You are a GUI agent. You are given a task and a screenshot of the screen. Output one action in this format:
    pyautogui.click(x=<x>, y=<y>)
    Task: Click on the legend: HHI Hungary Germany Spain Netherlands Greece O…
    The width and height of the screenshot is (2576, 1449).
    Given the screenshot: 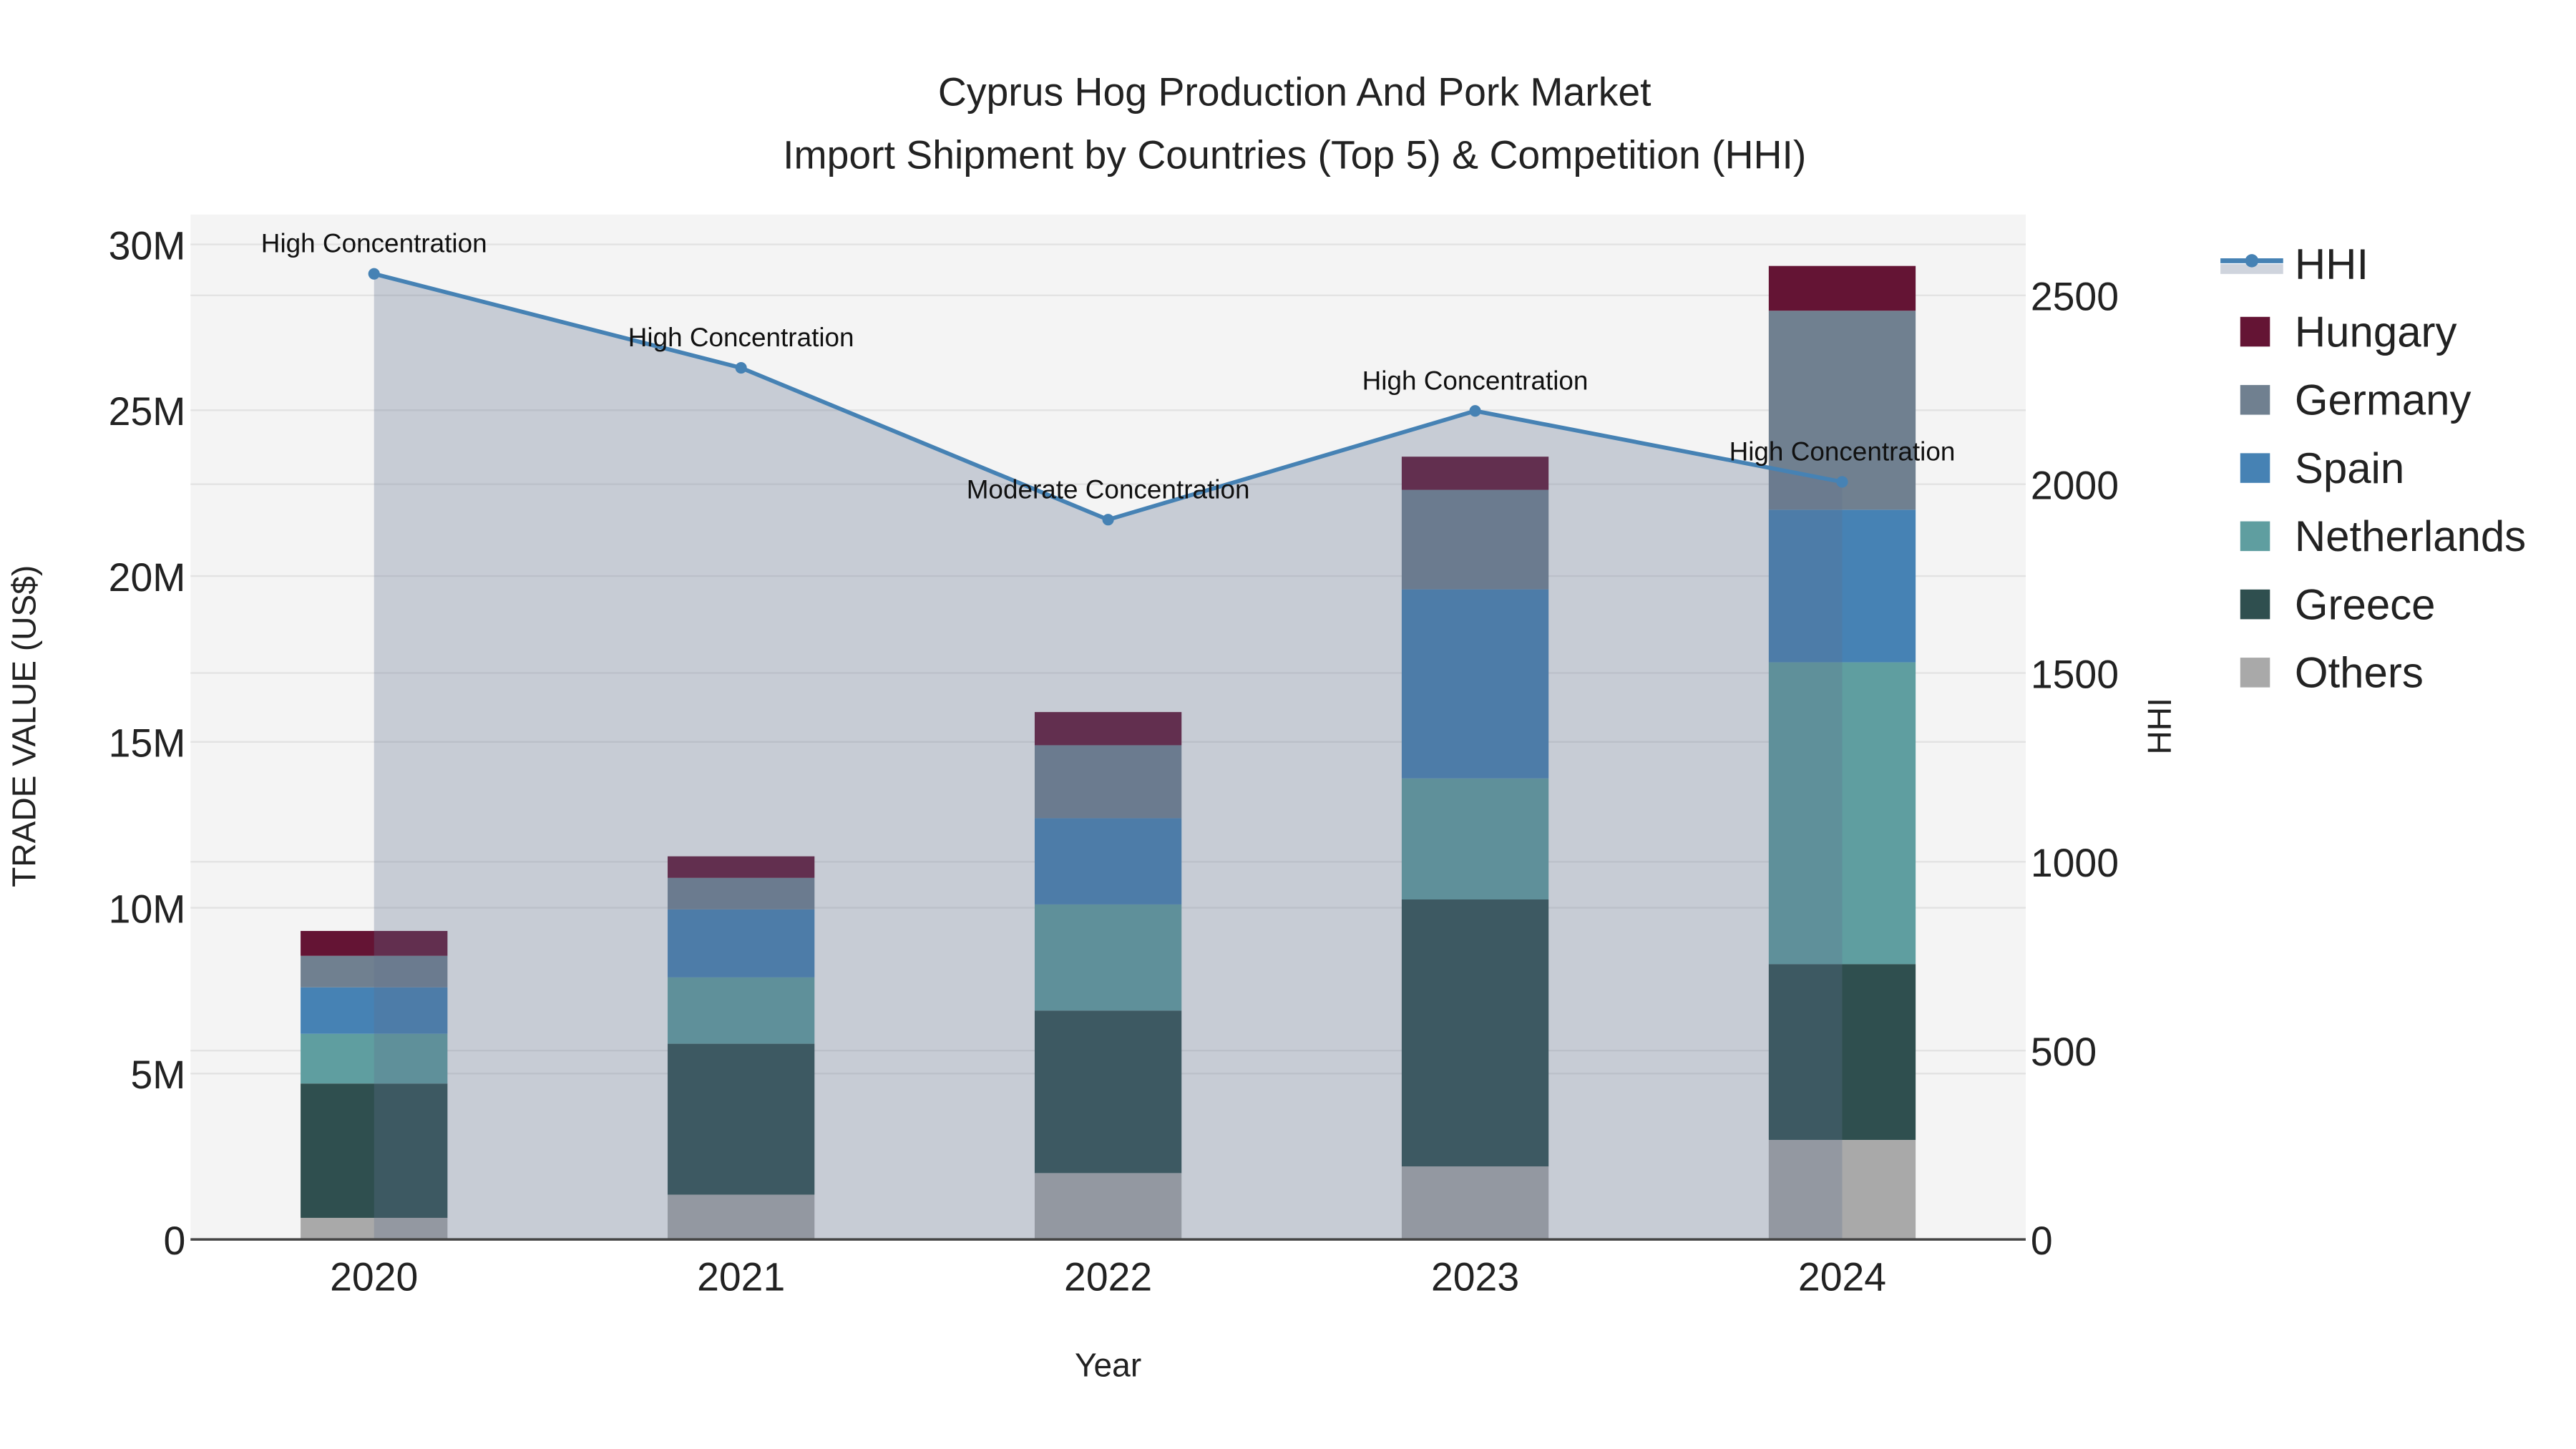 What is the action you would take?
    pyautogui.click(x=2373, y=468)
    